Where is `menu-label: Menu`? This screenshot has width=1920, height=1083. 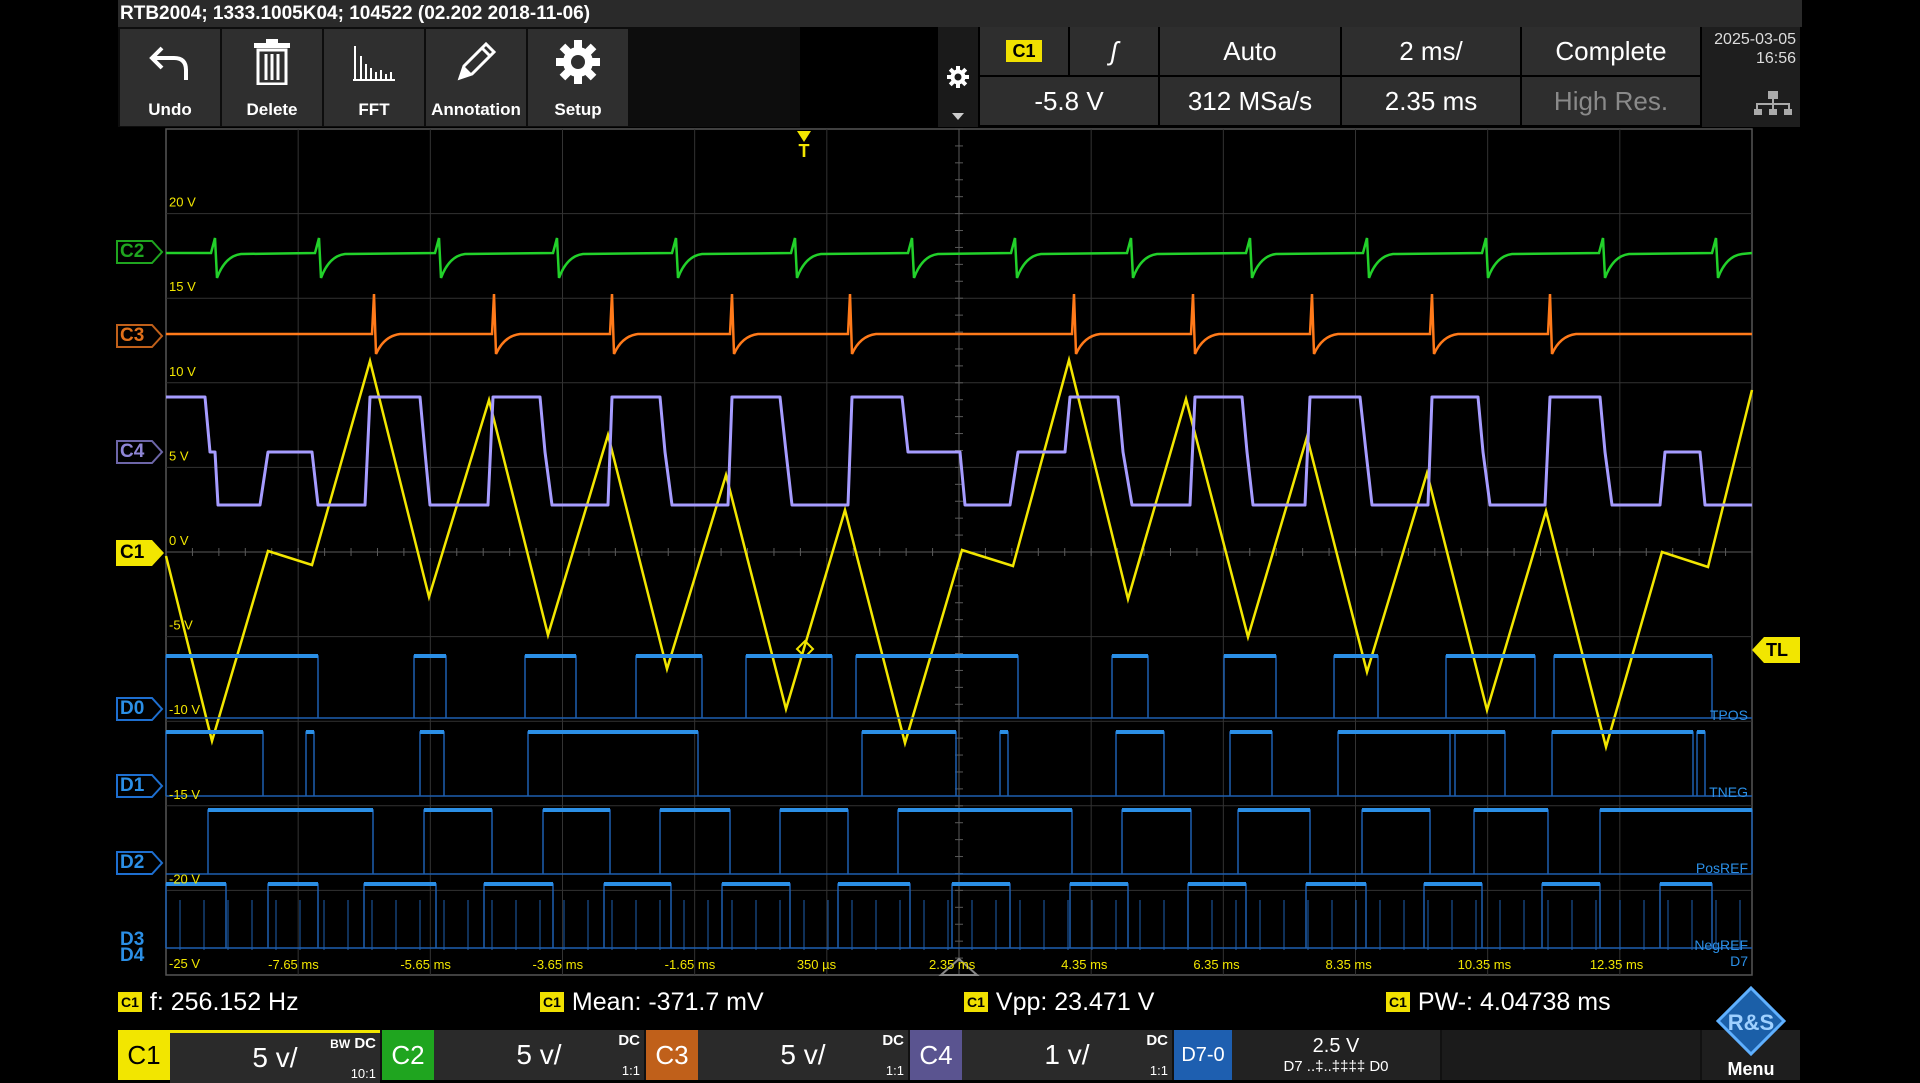
menu-label: Menu is located at coordinates (1751, 1069).